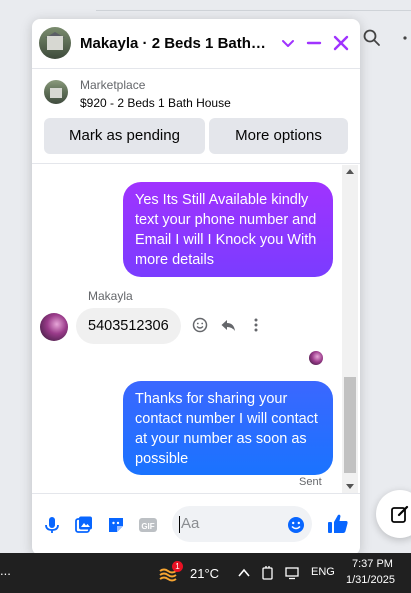 The height and width of the screenshot is (593, 411). What do you see at coordinates (128, 326) in the screenshot?
I see `incoming-message: 5403512306` at bounding box center [128, 326].